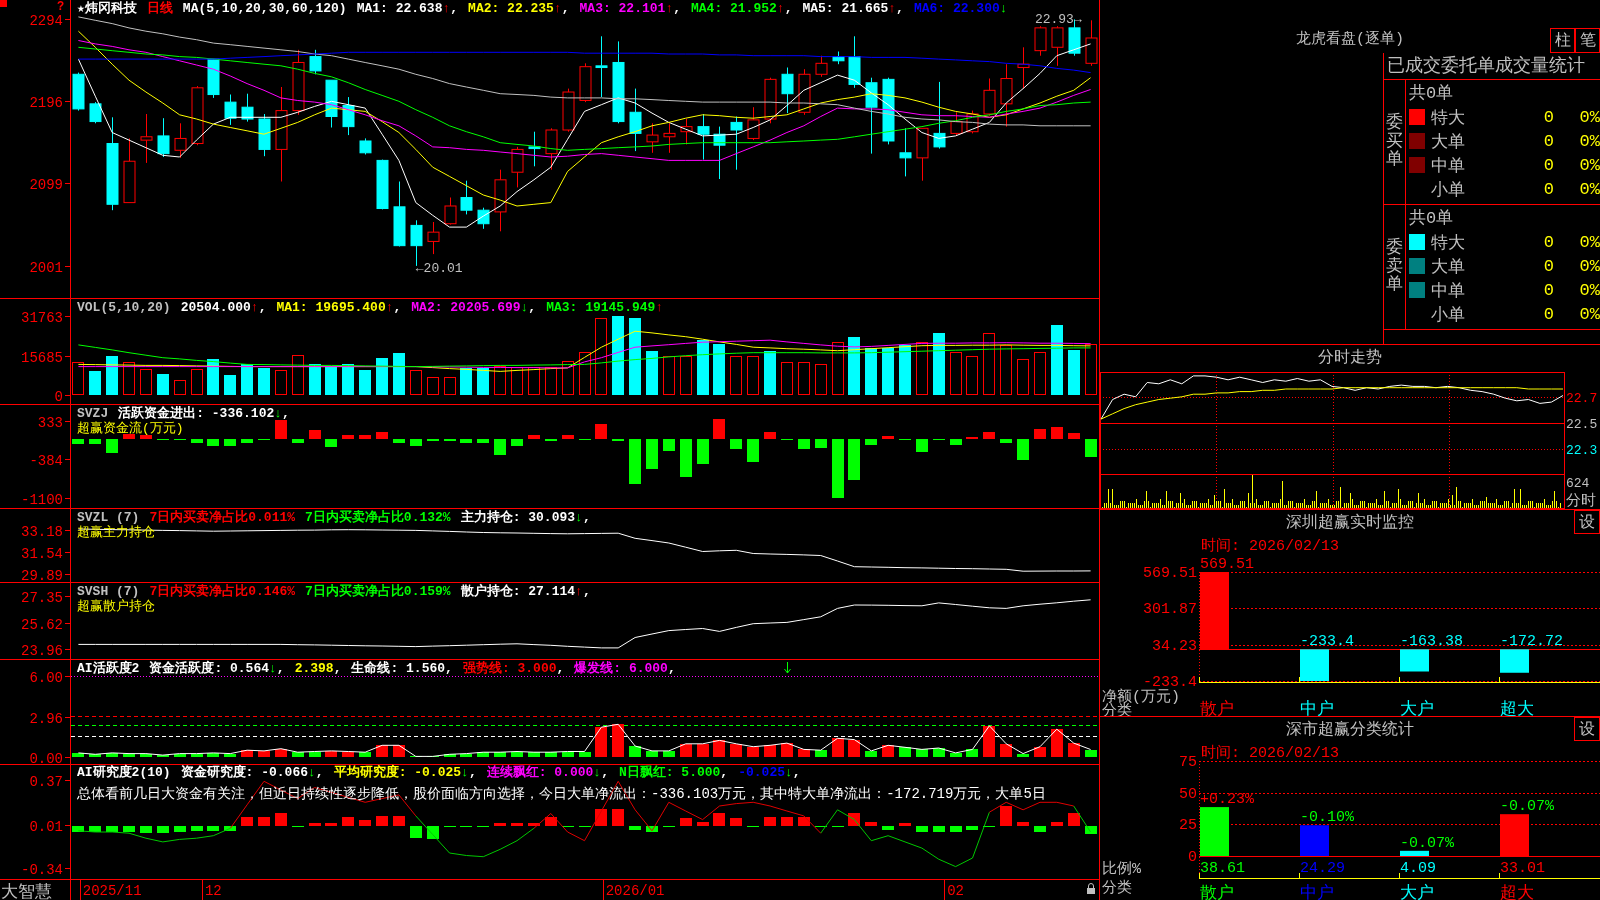  What do you see at coordinates (46, 267) in the screenshot?
I see `axis-label: 2001` at bounding box center [46, 267].